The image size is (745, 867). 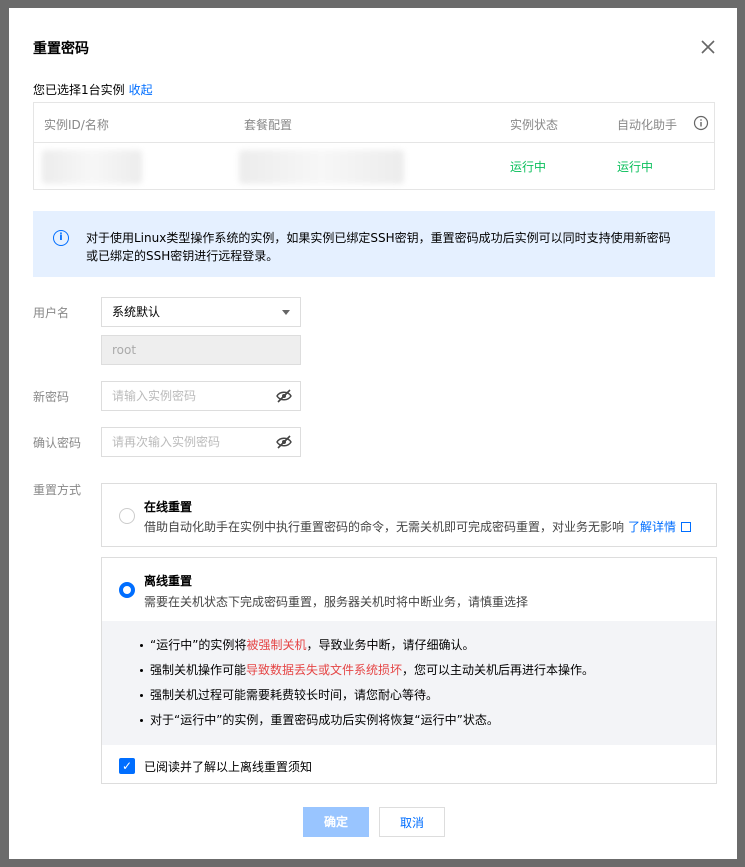 I want to click on notice-line-2: 或已绑定的SSH密钥进行远程登录。, so click(x=182, y=256).